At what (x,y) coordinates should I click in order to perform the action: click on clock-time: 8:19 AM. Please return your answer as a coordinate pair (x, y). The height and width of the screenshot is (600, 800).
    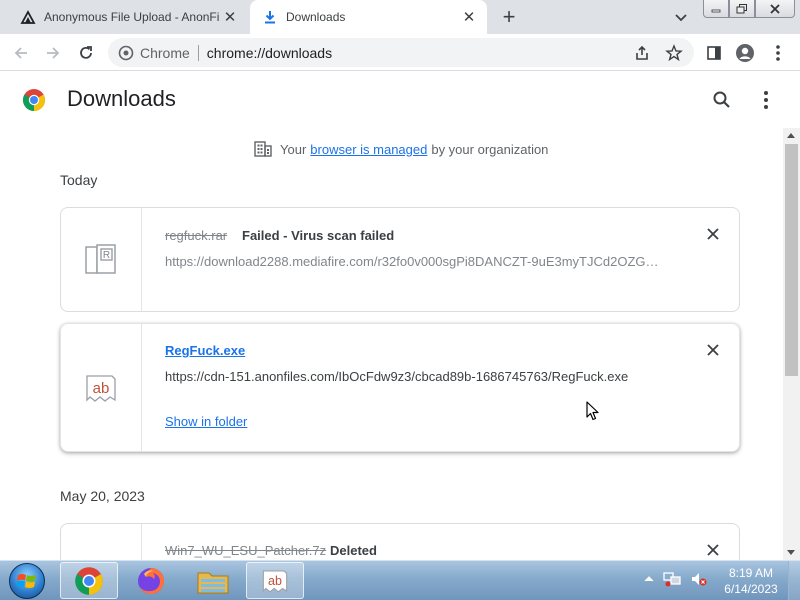
    Looking at the image, I should click on (751, 573).